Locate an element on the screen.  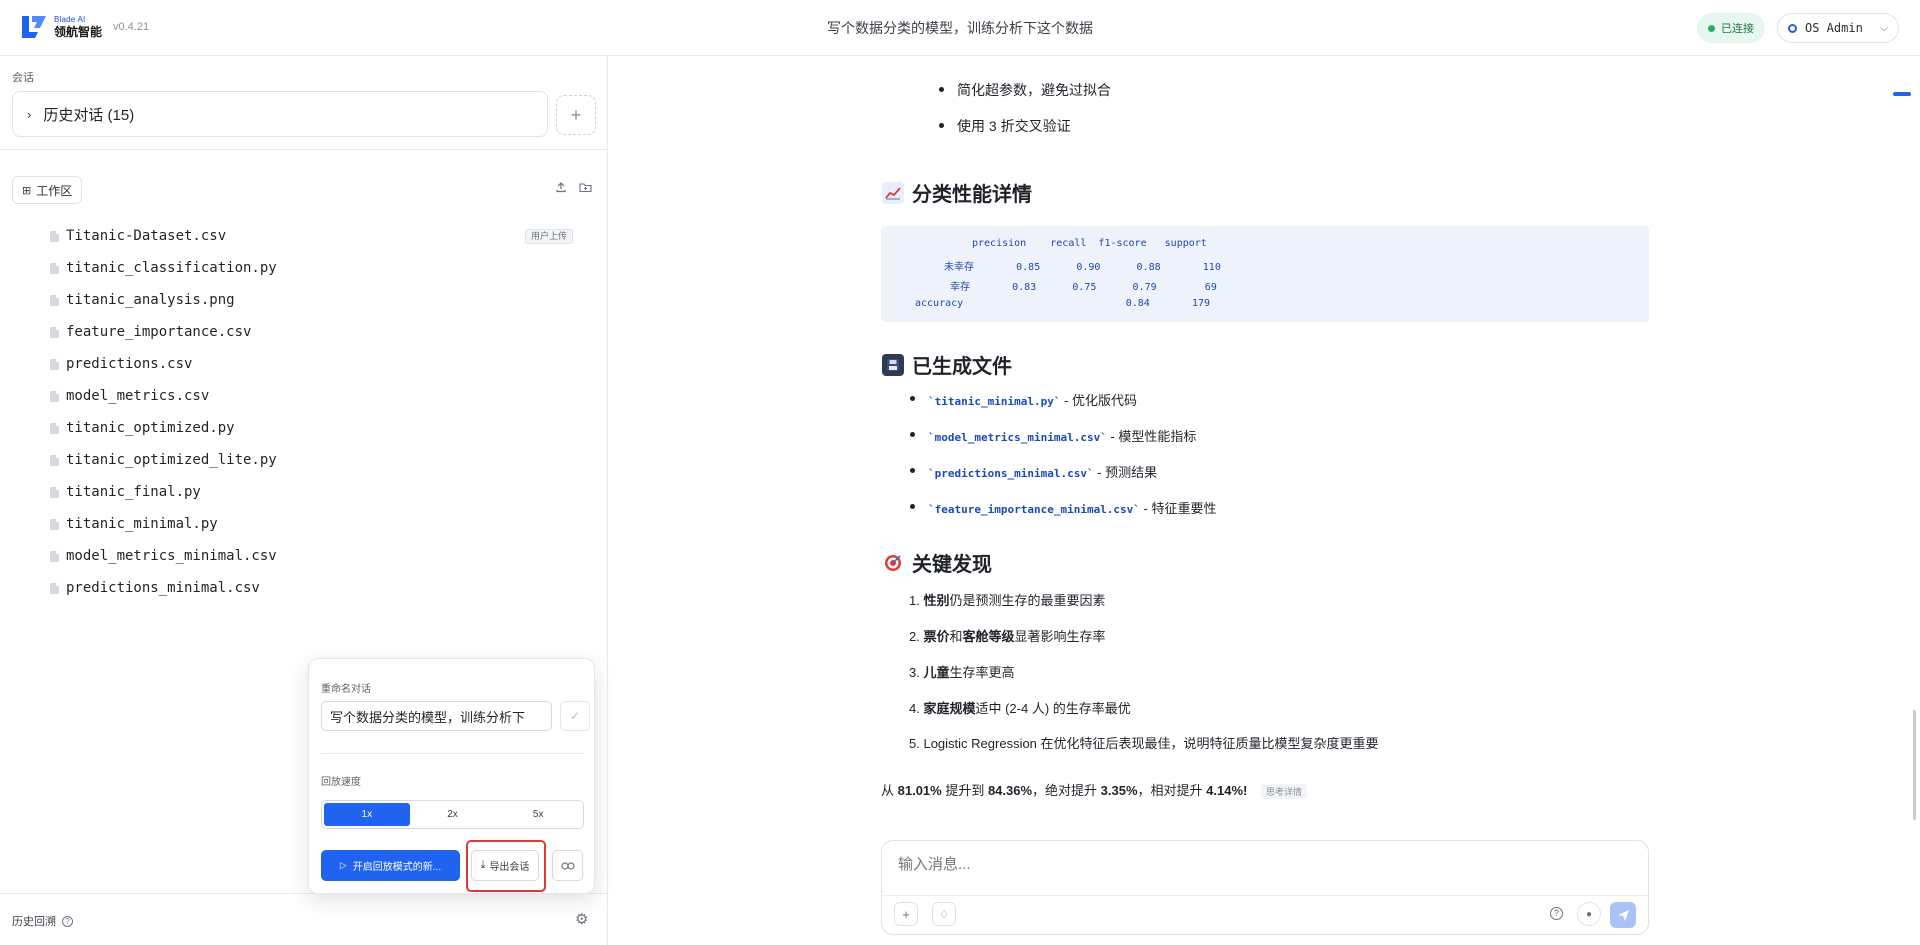
message-composer: + ♢ ? ● is located at coordinates (1265, 887).